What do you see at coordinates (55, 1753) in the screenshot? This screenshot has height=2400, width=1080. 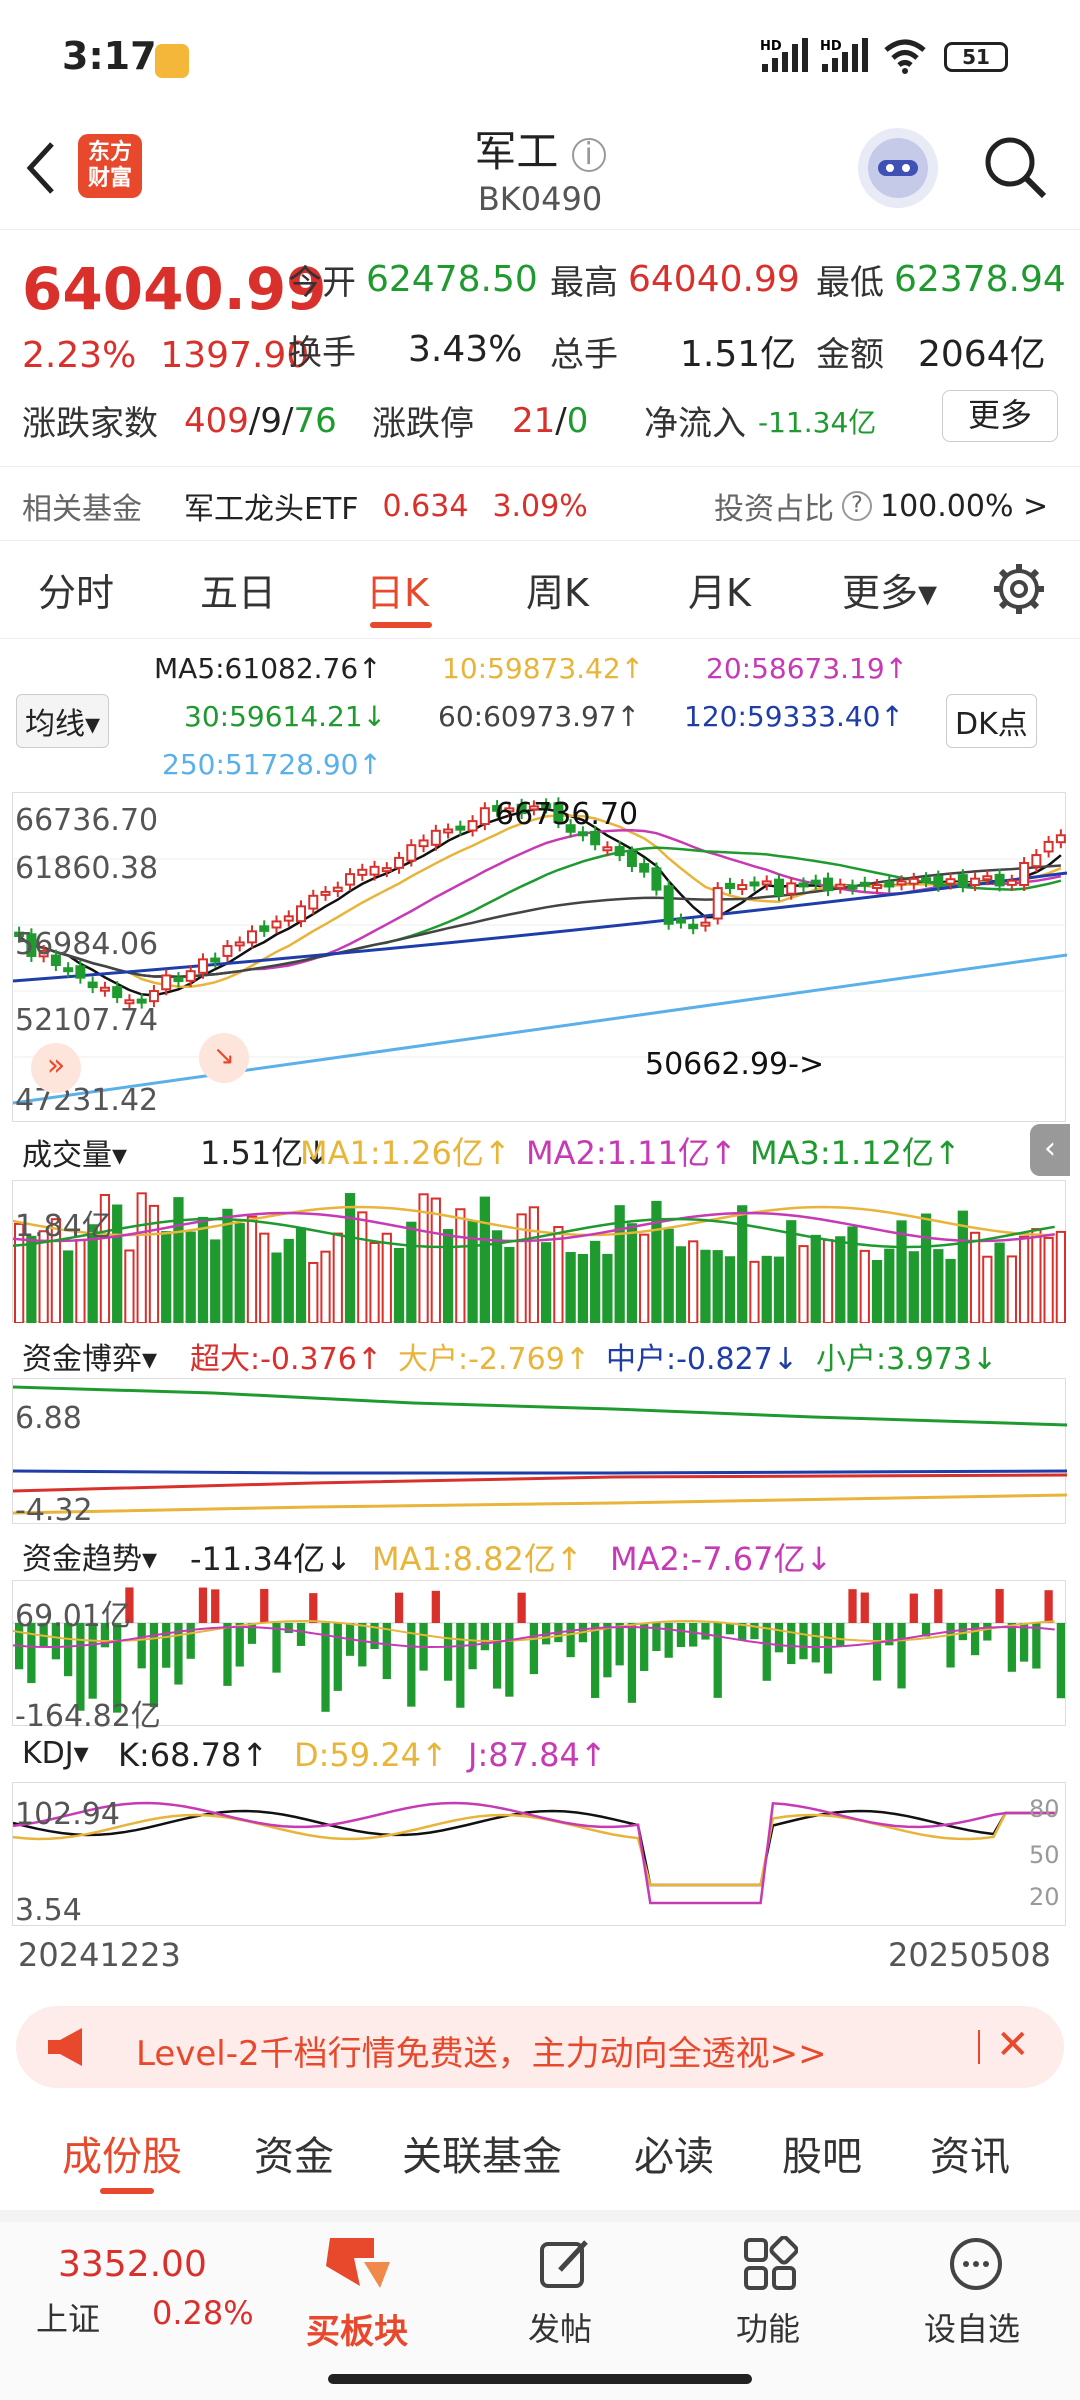 I see `kdj-selector: KDJ▾` at bounding box center [55, 1753].